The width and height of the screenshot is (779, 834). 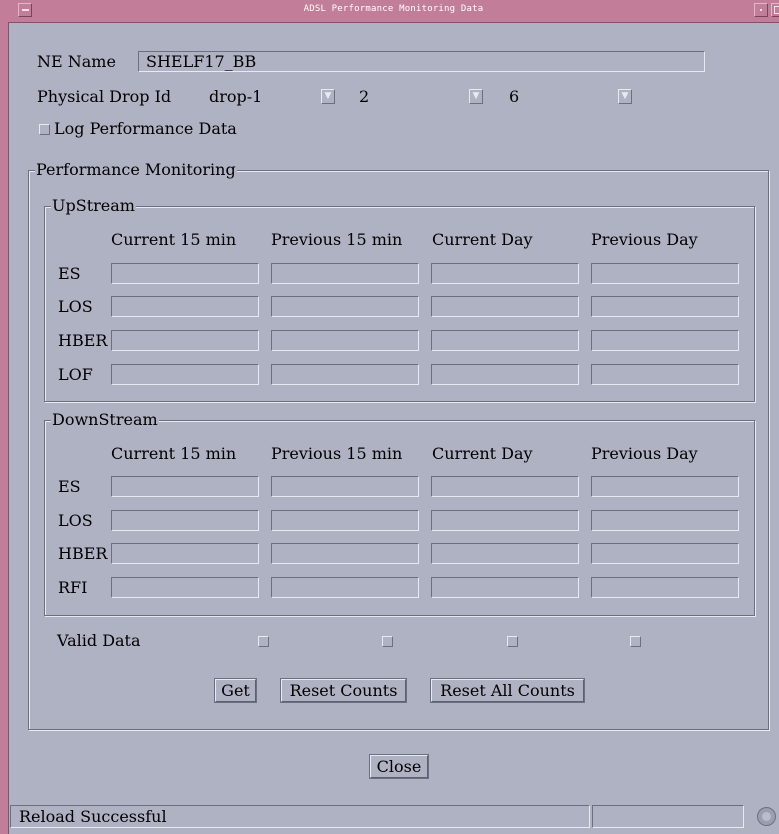 I want to click on upstream-title: UpStream, so click(x=93, y=205).